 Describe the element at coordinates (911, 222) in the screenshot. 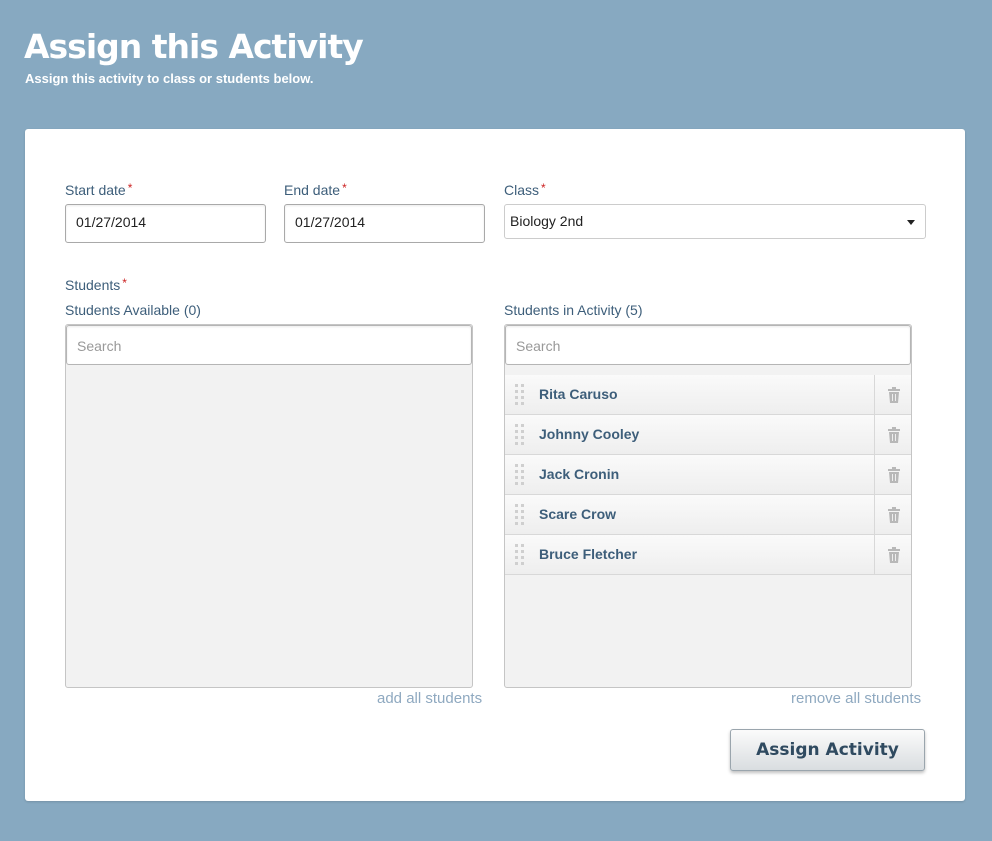

I see `caret-down-icon` at that location.